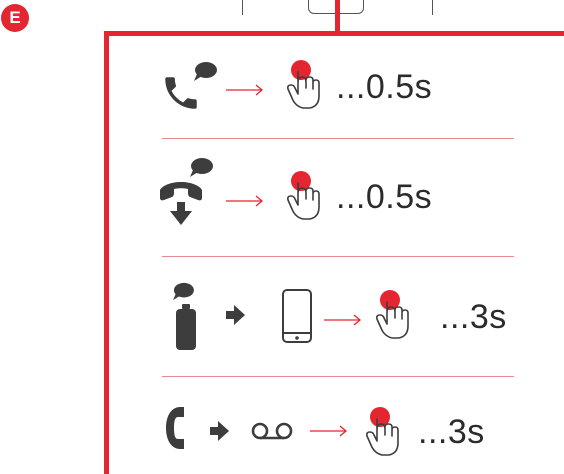 The image size is (564, 474). What do you see at coordinates (181, 203) in the screenshot?
I see `hang-up-call-icon` at bounding box center [181, 203].